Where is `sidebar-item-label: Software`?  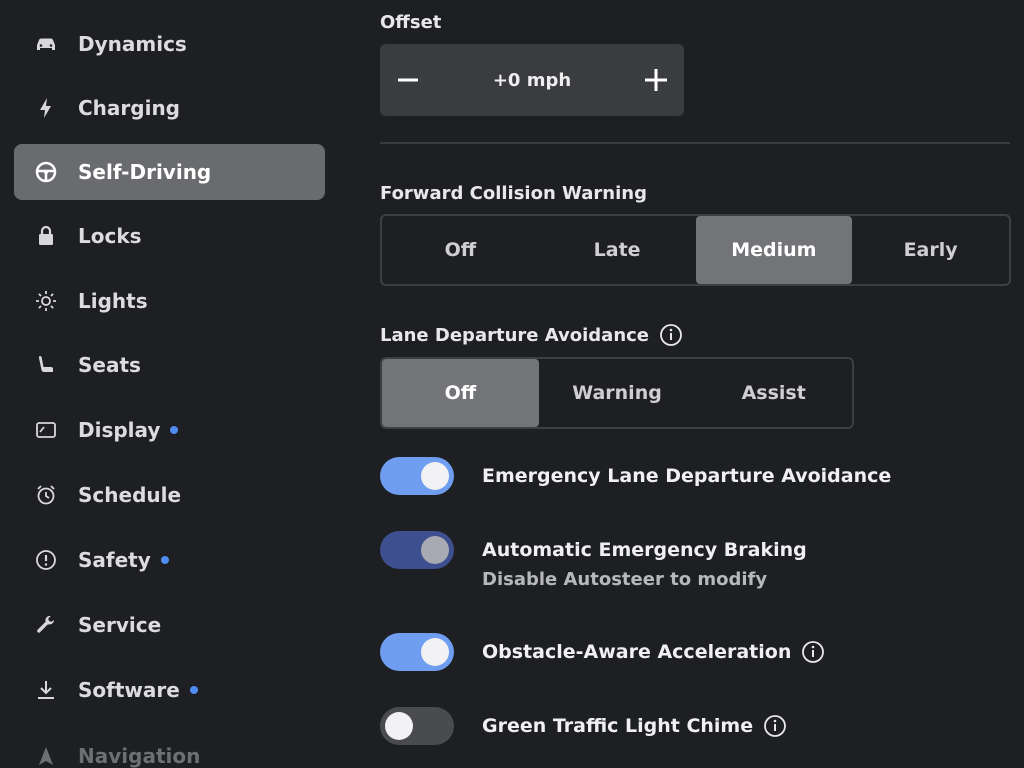 sidebar-item-label: Software is located at coordinates (129, 690).